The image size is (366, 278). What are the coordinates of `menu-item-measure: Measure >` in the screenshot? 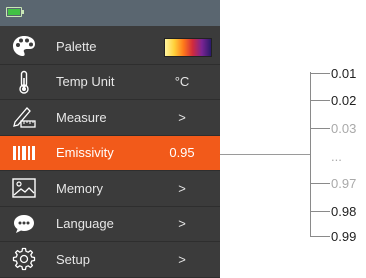 It's located at (110, 118).